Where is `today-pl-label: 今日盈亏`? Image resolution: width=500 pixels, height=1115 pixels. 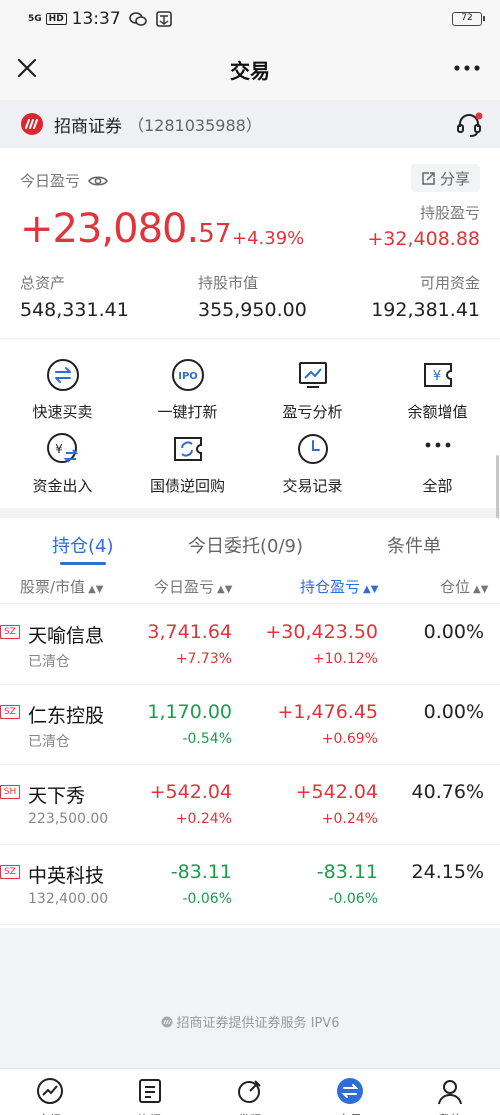
today-pl-label: 今日盈亏 is located at coordinates (50, 181).